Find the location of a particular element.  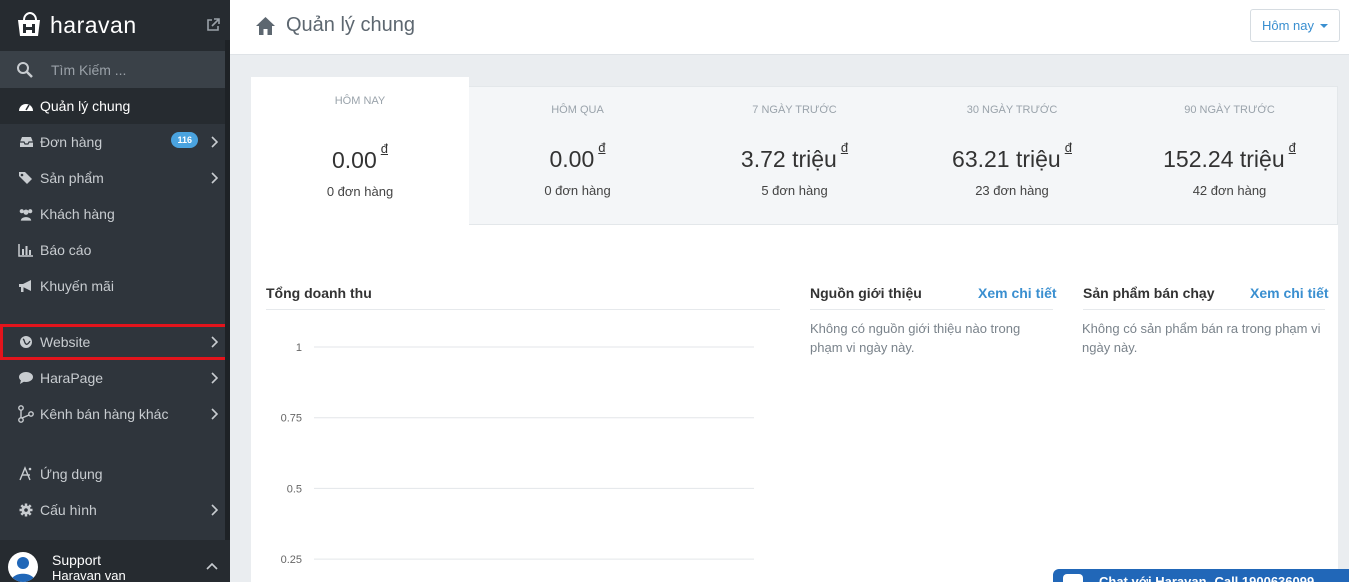

bestsellers-title: Sản phẩm bán chạy is located at coordinates (1149, 293).